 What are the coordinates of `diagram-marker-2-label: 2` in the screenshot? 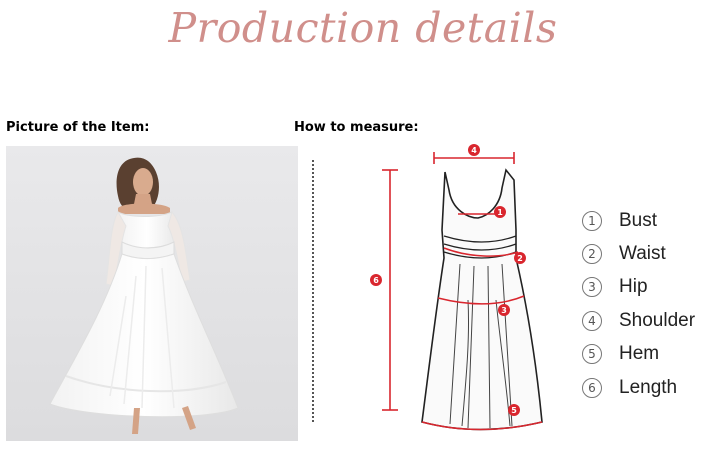 It's located at (520, 258).